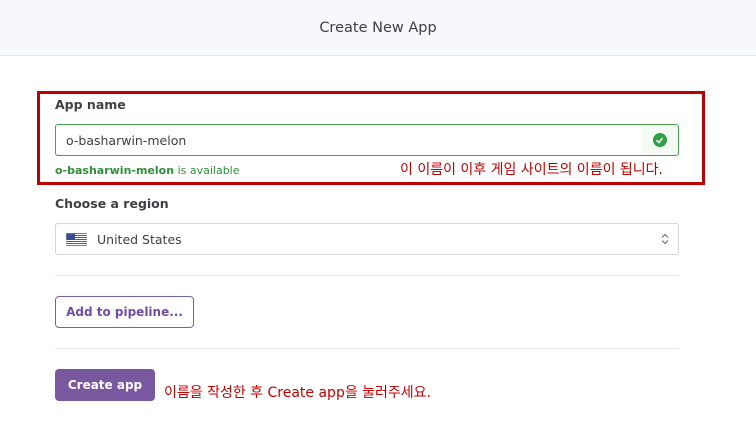  I want to click on region-selected-value: United States, so click(139, 239).